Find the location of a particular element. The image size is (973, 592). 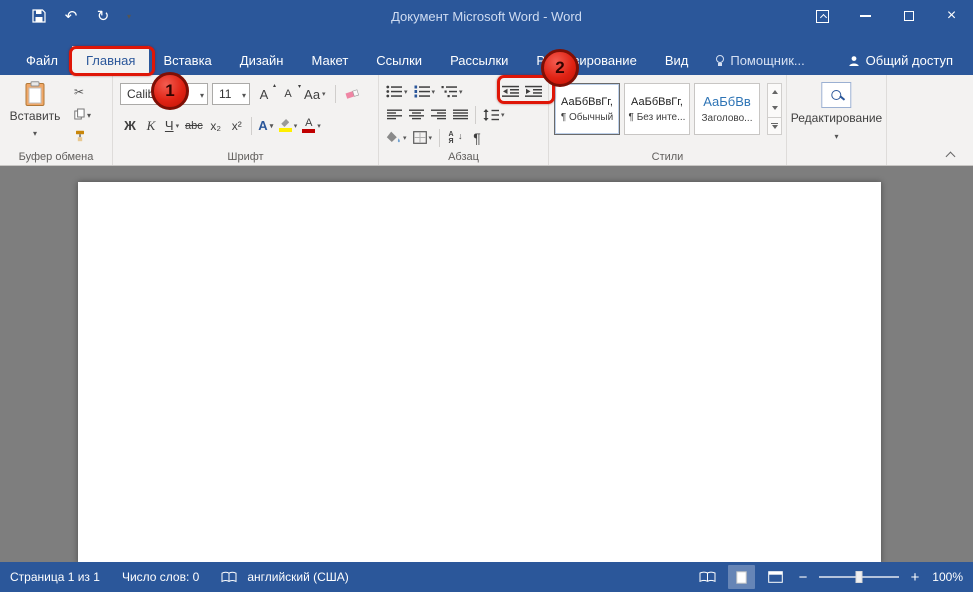

save-icon is located at coordinates (39, 16).